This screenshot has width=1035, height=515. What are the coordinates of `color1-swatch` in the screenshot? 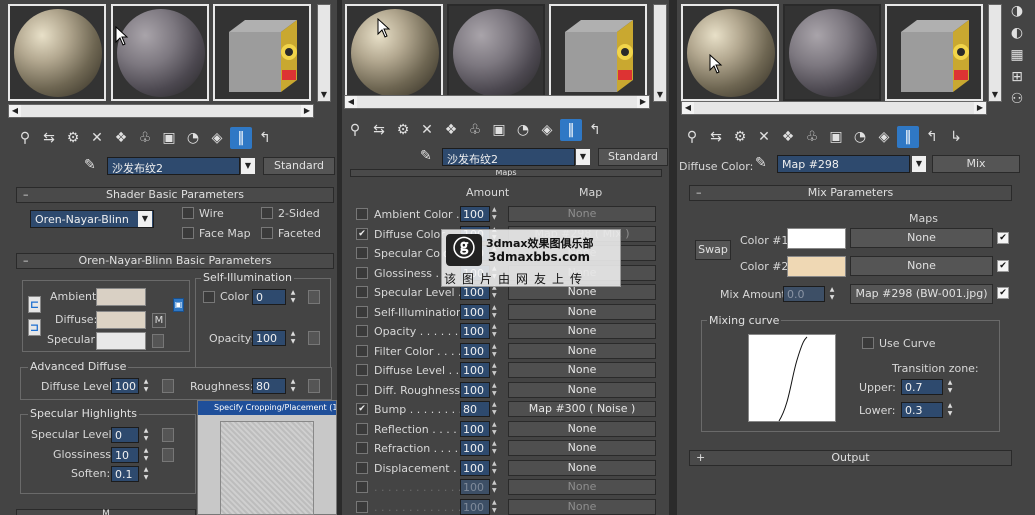 It's located at (816, 238).